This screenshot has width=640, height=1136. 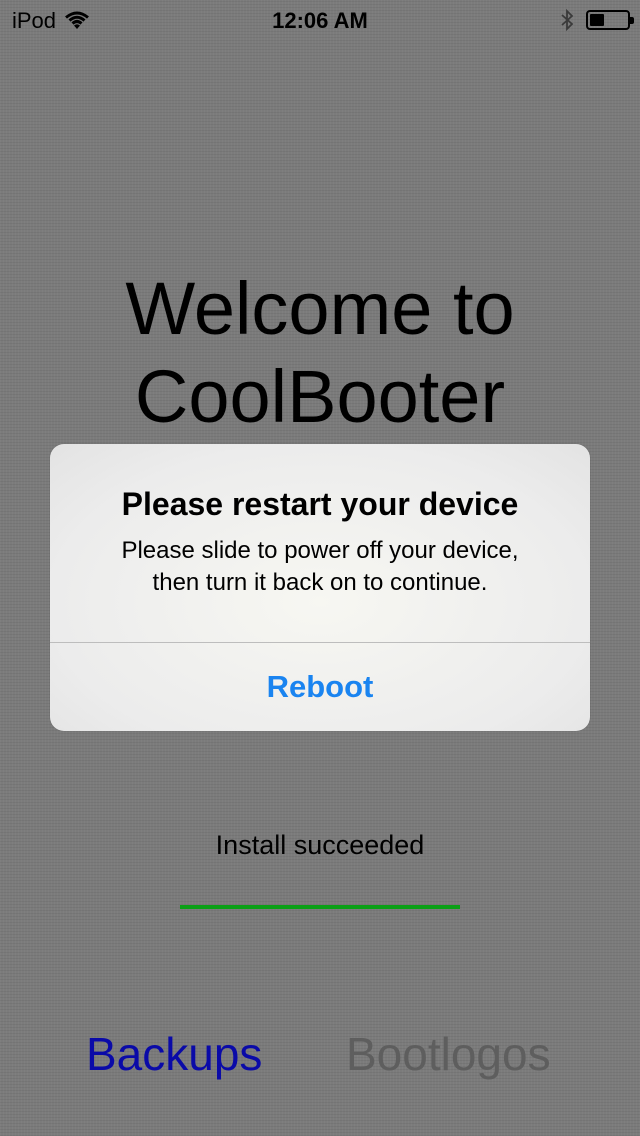 What do you see at coordinates (320, 308) in the screenshot?
I see `welcome-line-1: Welcome to` at bounding box center [320, 308].